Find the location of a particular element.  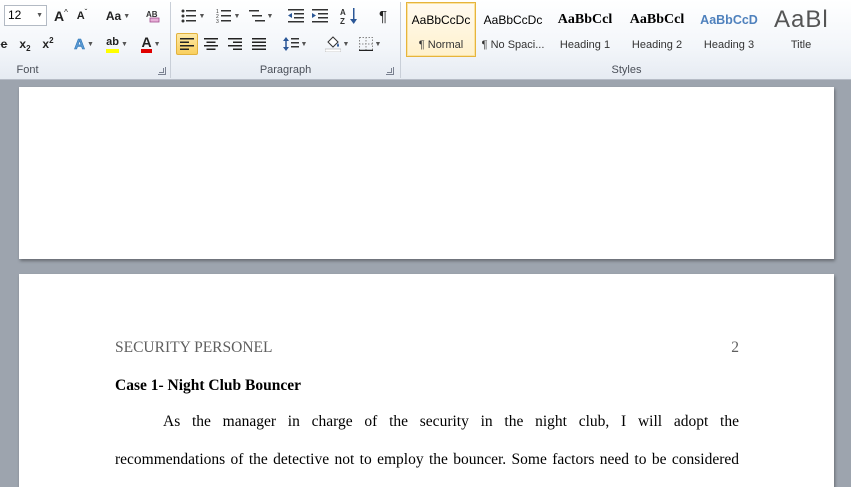

align-center-button is located at coordinates (211, 44).